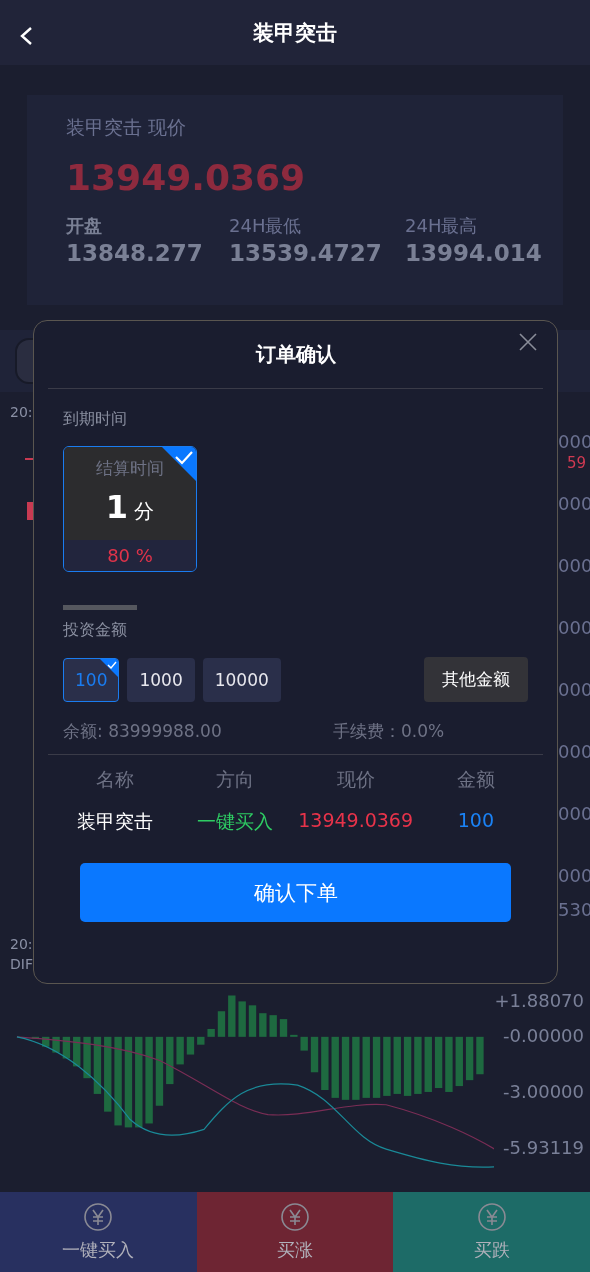  I want to click on axis-label: -5.93119, so click(543, 1148).